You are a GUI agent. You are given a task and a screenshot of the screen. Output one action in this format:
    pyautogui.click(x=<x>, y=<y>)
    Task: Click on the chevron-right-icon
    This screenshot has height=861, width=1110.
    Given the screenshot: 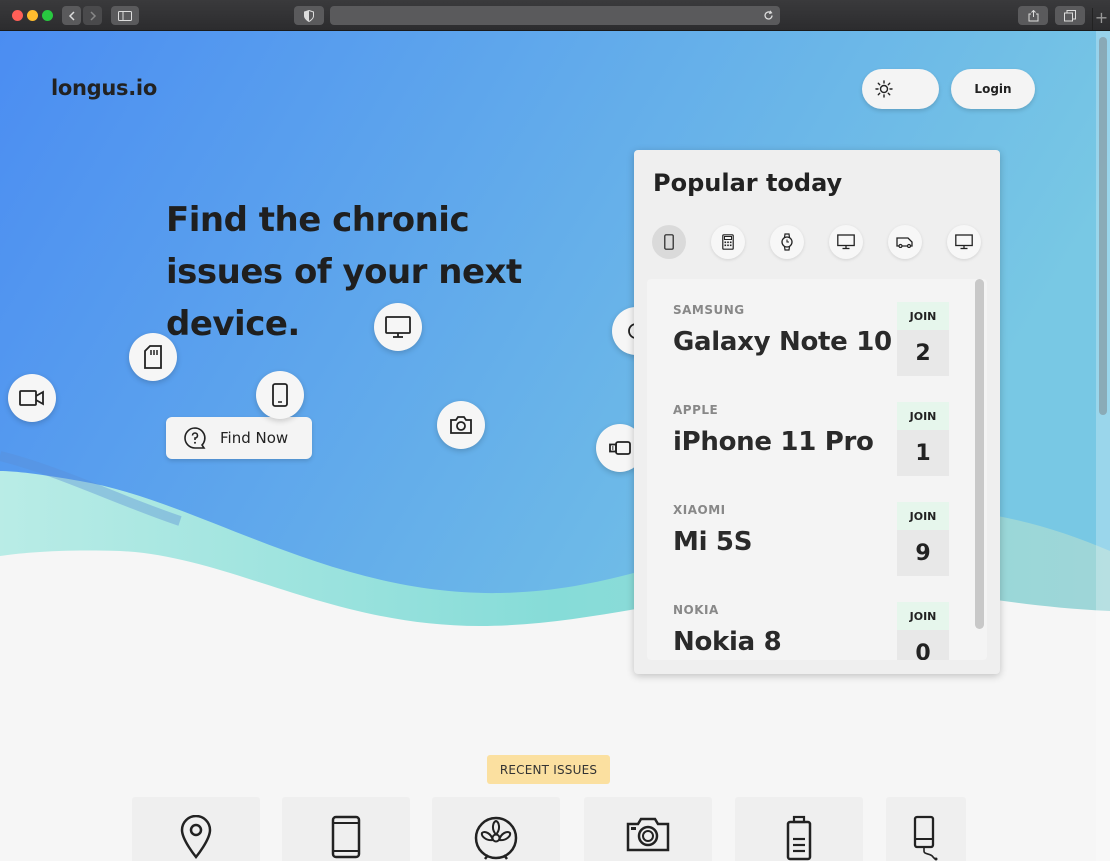 What is the action you would take?
    pyautogui.click(x=92, y=15)
    